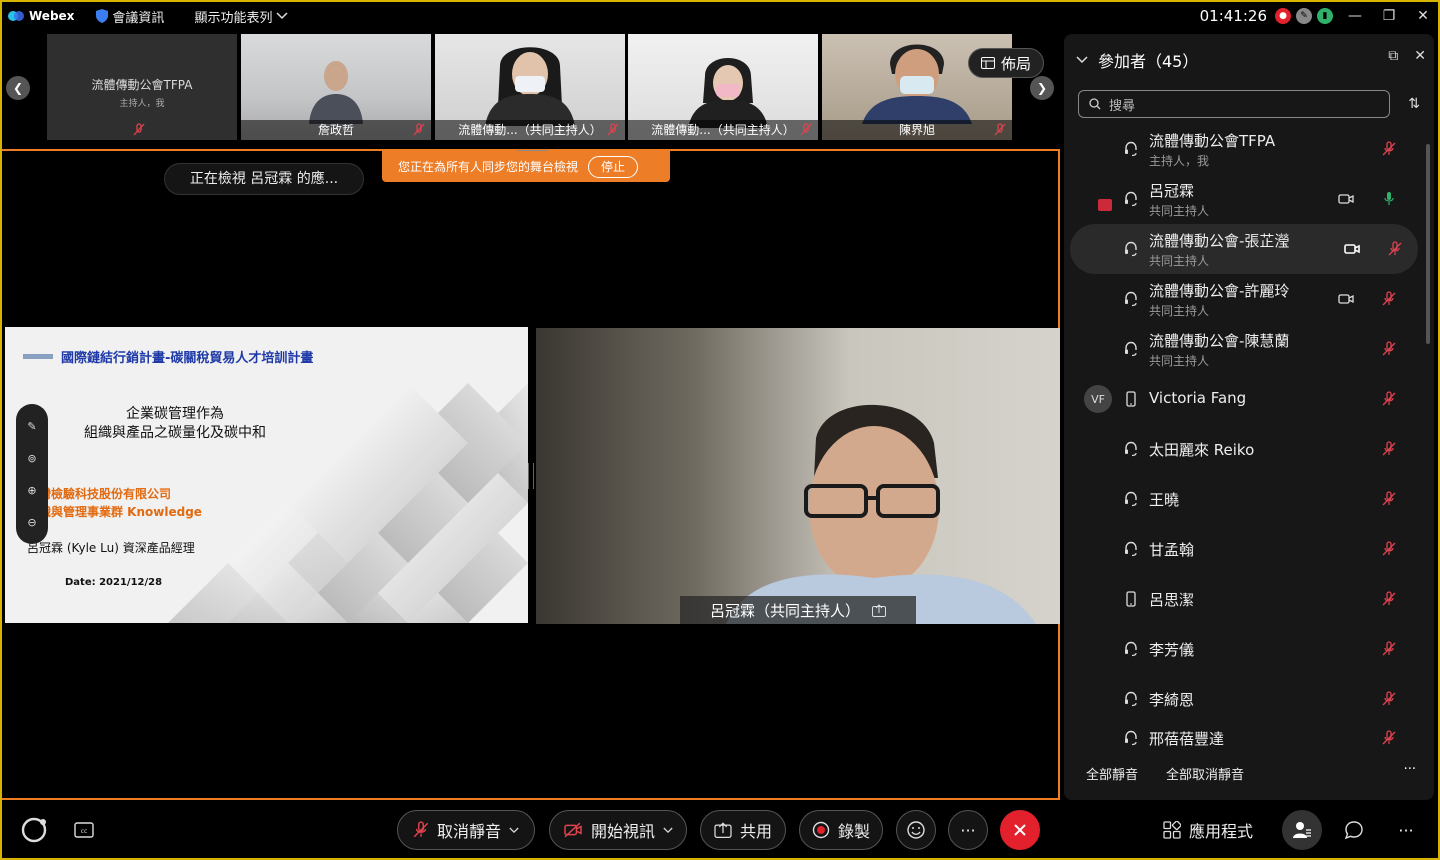 The width and height of the screenshot is (1440, 860). Describe the element at coordinates (1234, 104) in the screenshot. I see `participant-search: 搜尋` at that location.